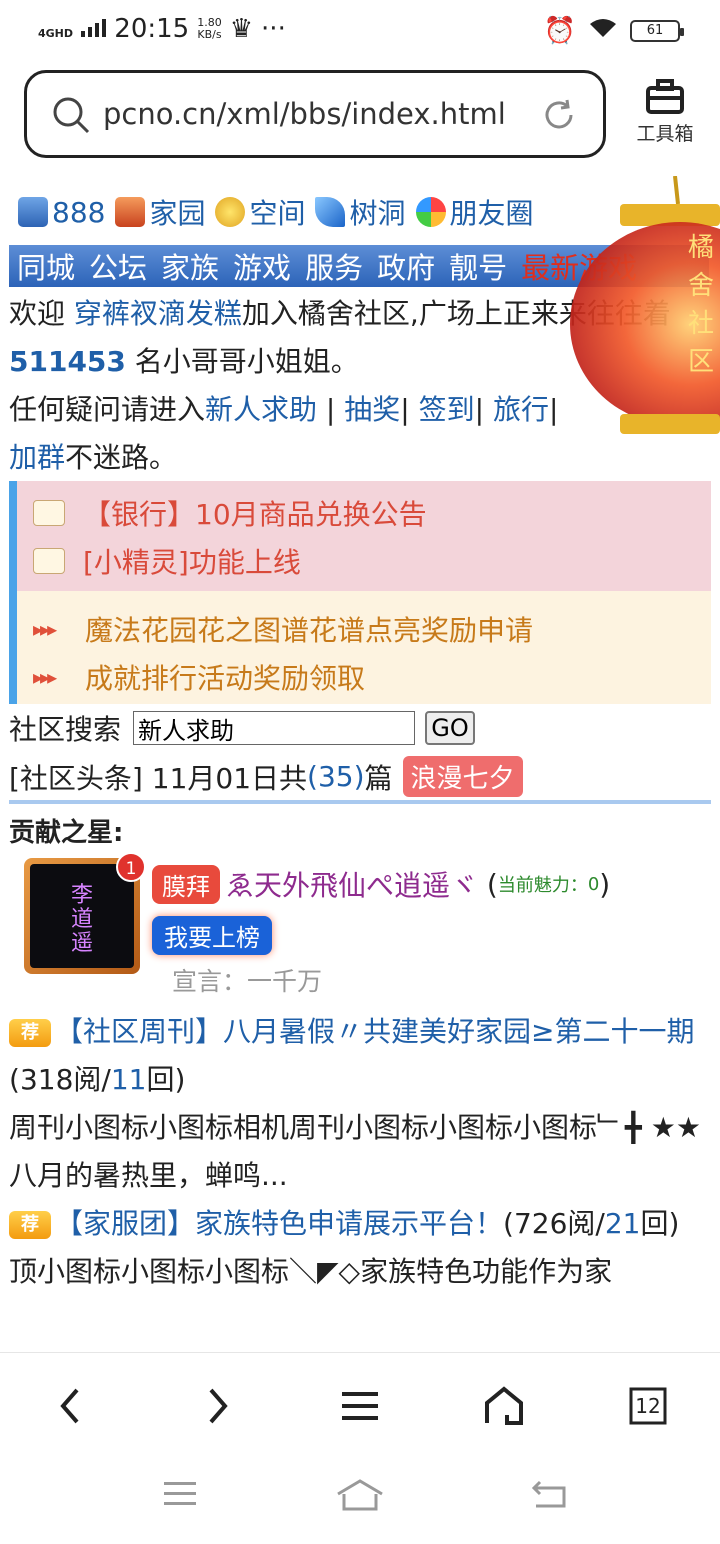 This screenshot has height=1544, width=720. What do you see at coordinates (701, 362) in the screenshot?
I see `lantern-char: 区` at bounding box center [701, 362].